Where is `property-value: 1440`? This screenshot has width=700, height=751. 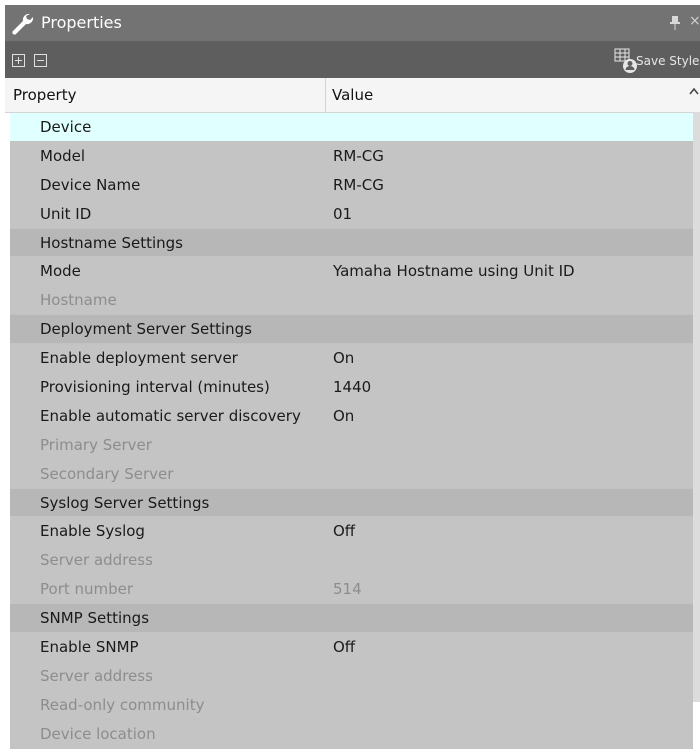 property-value: 1440 is located at coordinates (509, 387).